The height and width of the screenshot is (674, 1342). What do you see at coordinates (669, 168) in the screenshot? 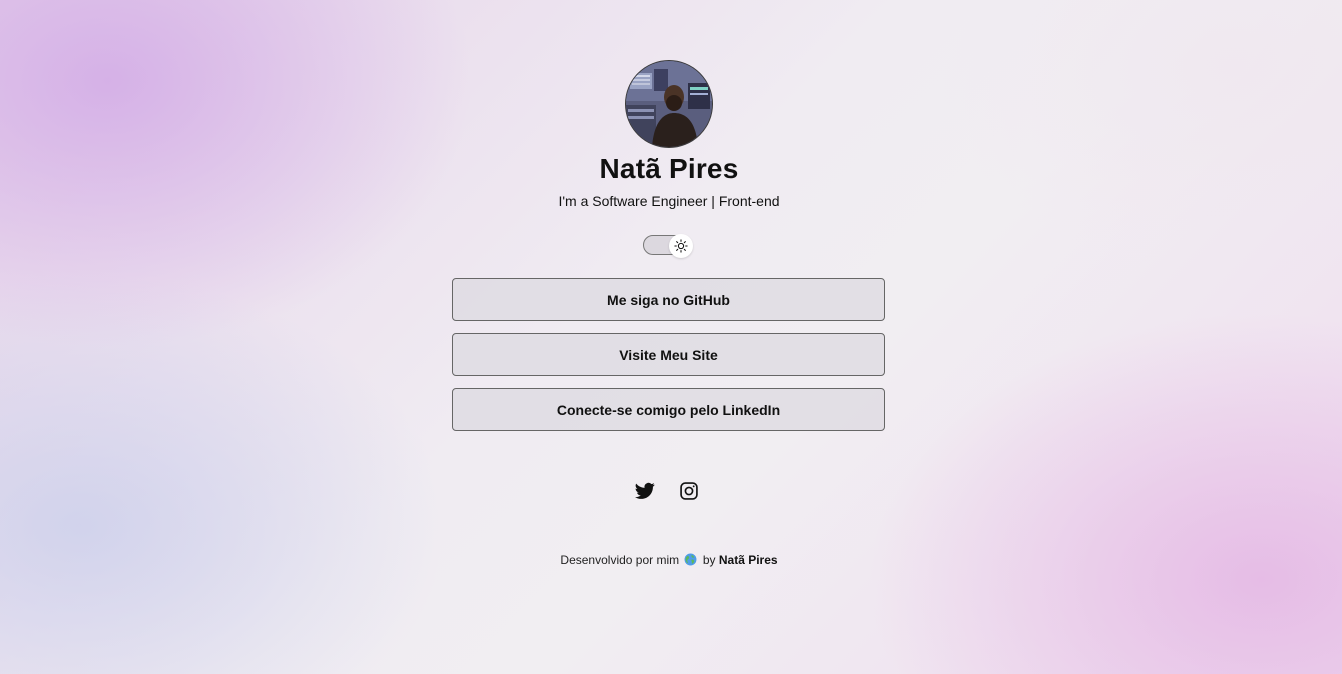
I see `profile-name: Natã Pires` at bounding box center [669, 168].